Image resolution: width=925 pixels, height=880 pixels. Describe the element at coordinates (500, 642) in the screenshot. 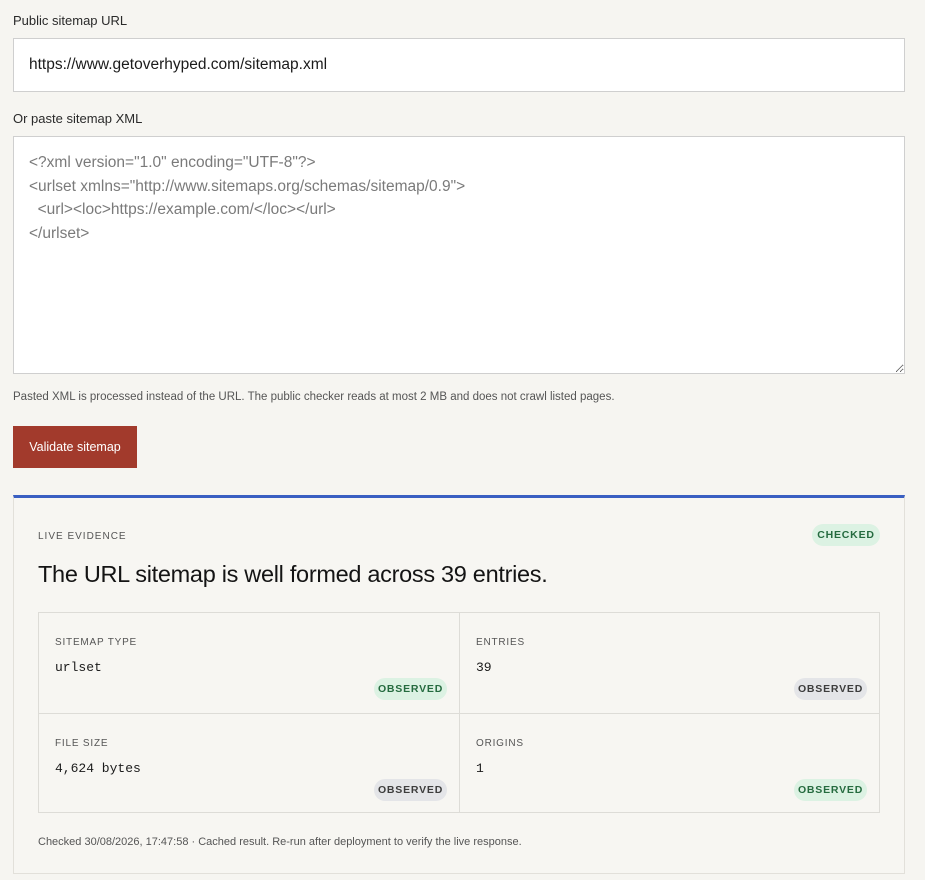

I see `cell-label: ENTRIES` at that location.